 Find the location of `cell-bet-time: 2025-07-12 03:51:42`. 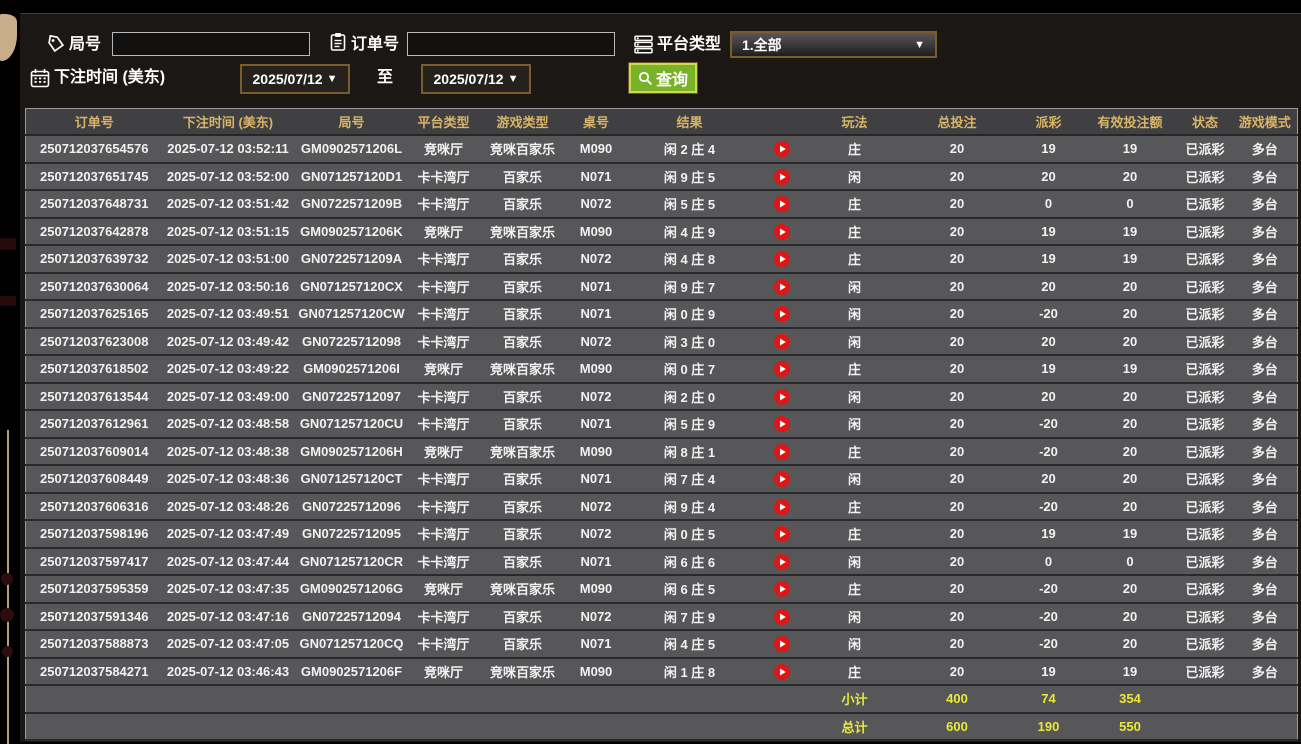

cell-bet-time: 2025-07-12 03:51:42 is located at coordinates (228, 204).